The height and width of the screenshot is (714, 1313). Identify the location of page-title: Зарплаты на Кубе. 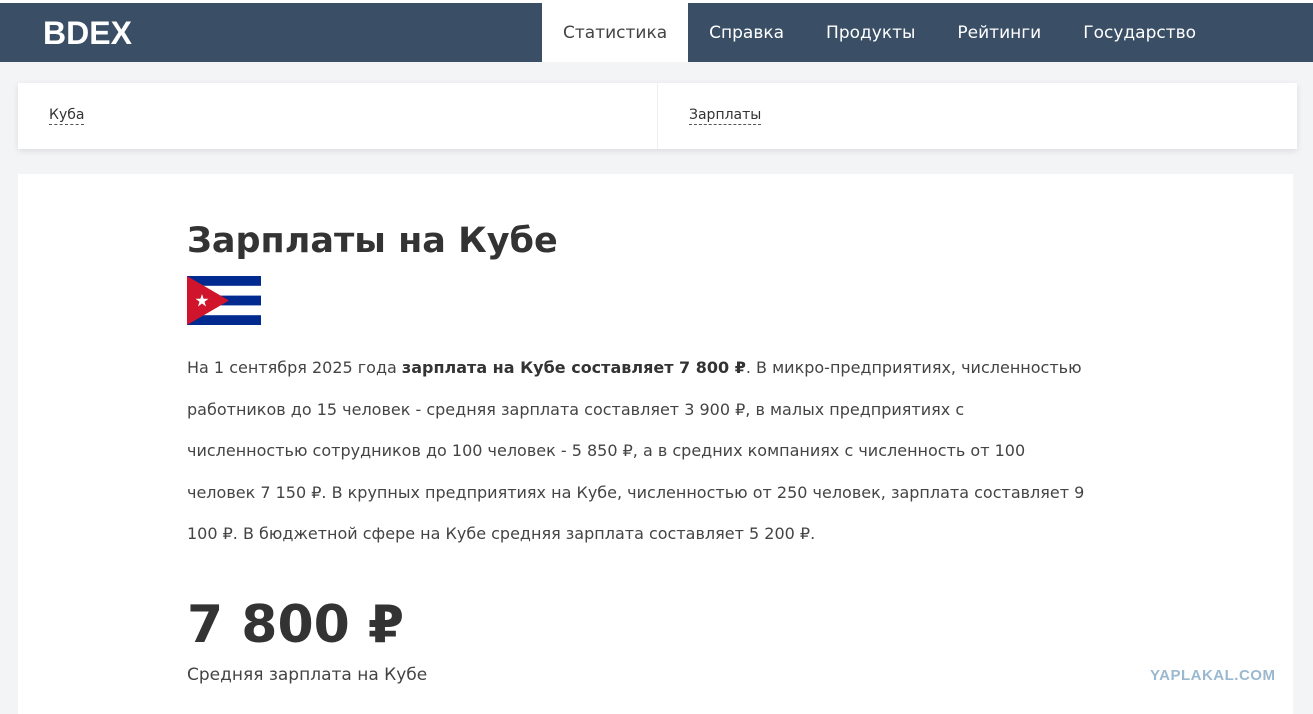
(372, 241).